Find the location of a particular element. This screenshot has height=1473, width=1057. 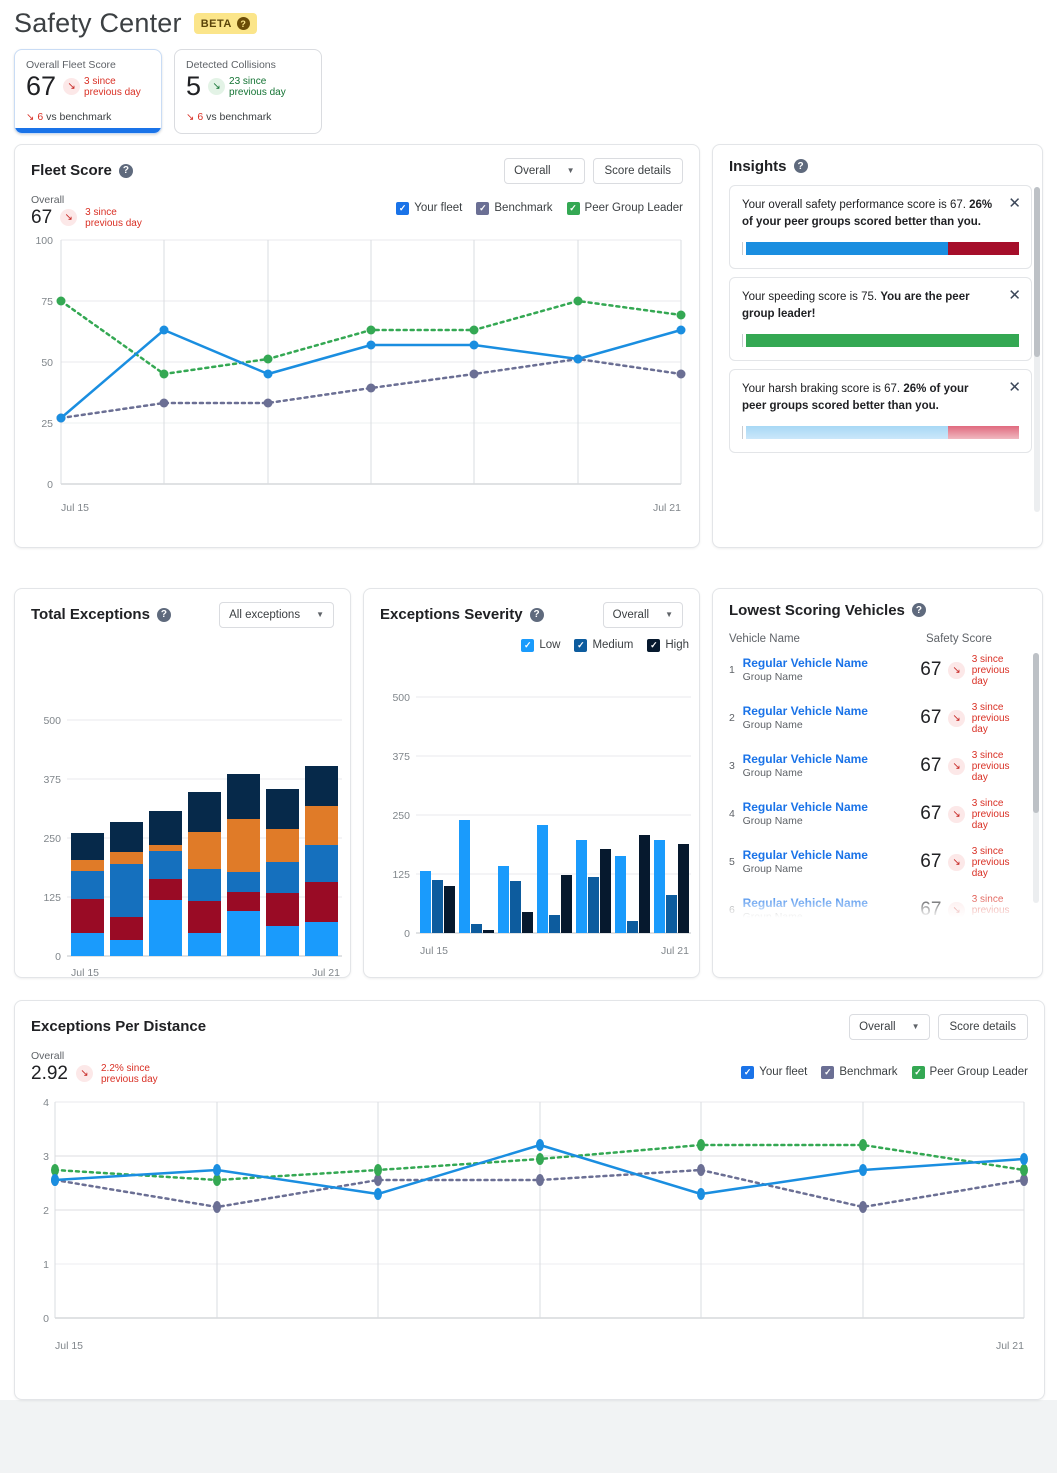

severity-scope-dropdown: Overall ▼ is located at coordinates (642, 614).